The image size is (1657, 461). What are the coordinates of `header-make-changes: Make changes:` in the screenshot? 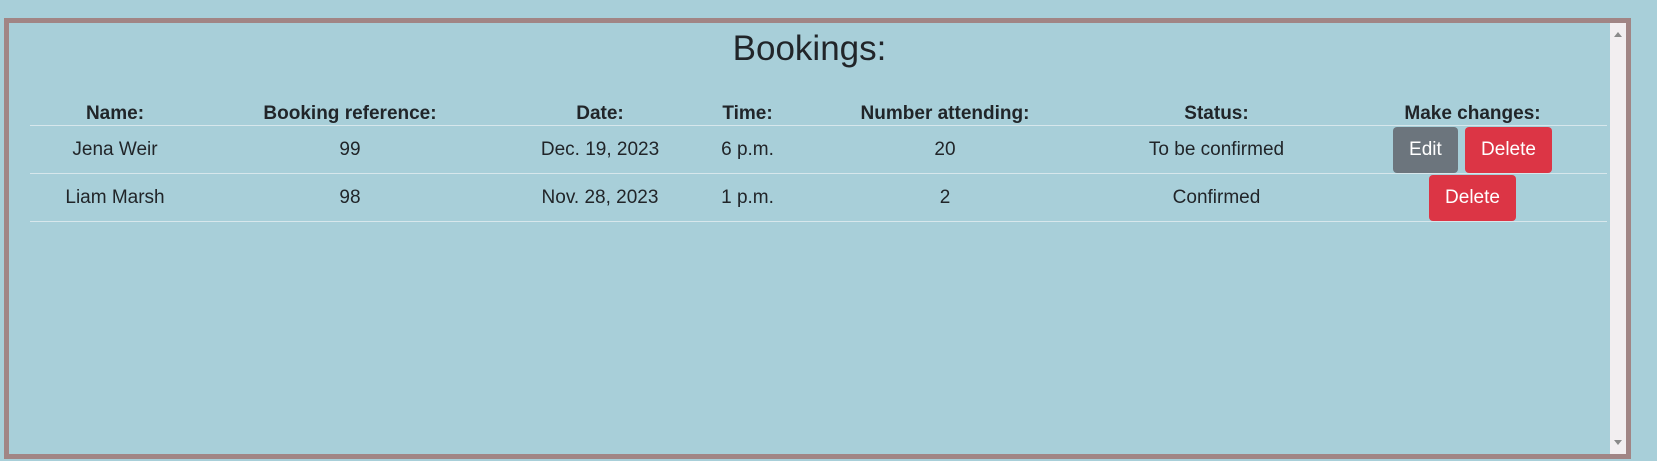 It's located at (1472, 112).